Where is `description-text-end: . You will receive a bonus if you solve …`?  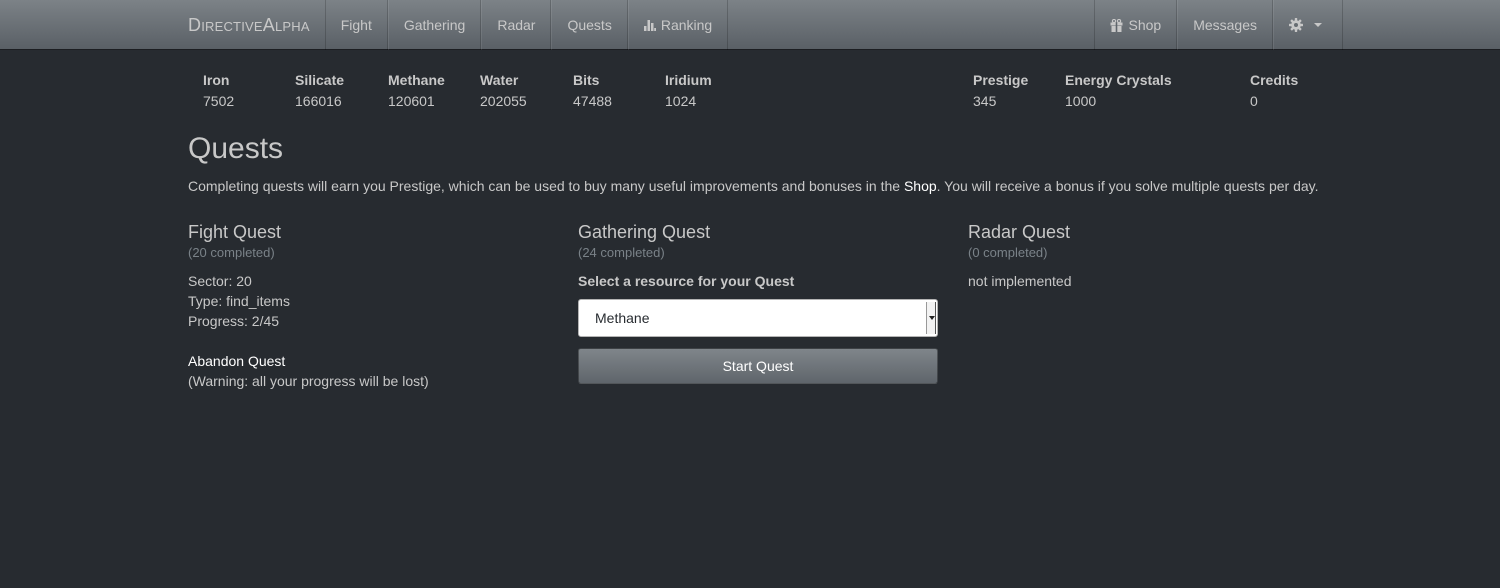
description-text-end: . You will receive a bonus if you solve … is located at coordinates (1127, 186).